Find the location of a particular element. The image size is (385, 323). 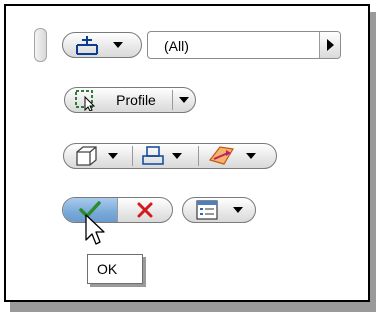

selection-filter-combo: (All) is located at coordinates (244, 45).